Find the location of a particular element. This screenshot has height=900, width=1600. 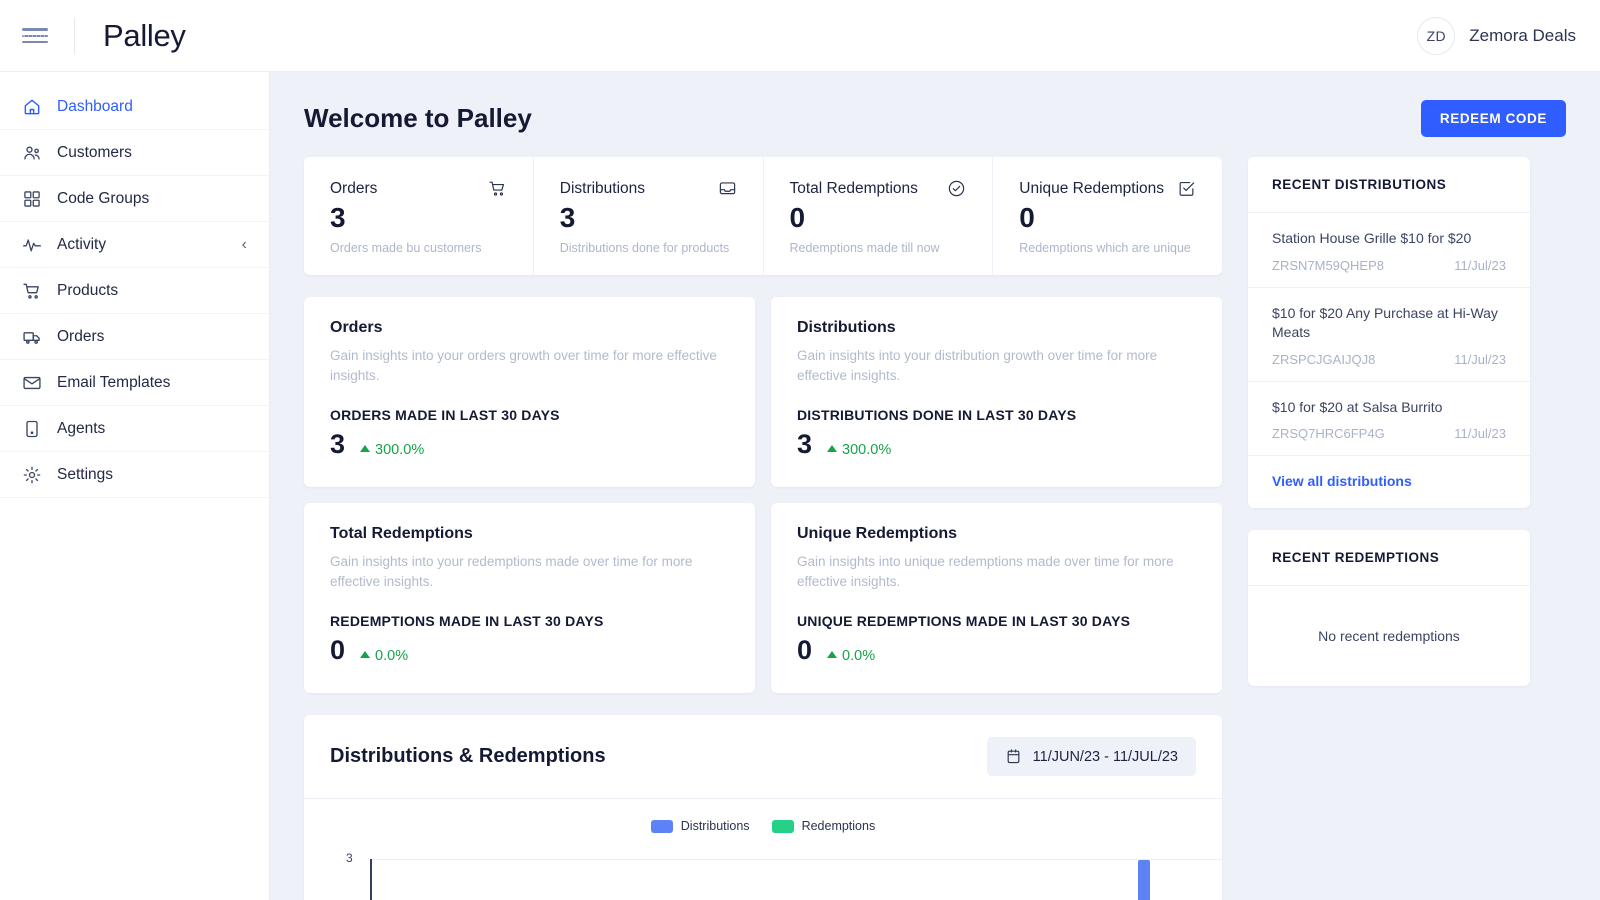

sidebar-item-settings: Settings is located at coordinates (134, 475).